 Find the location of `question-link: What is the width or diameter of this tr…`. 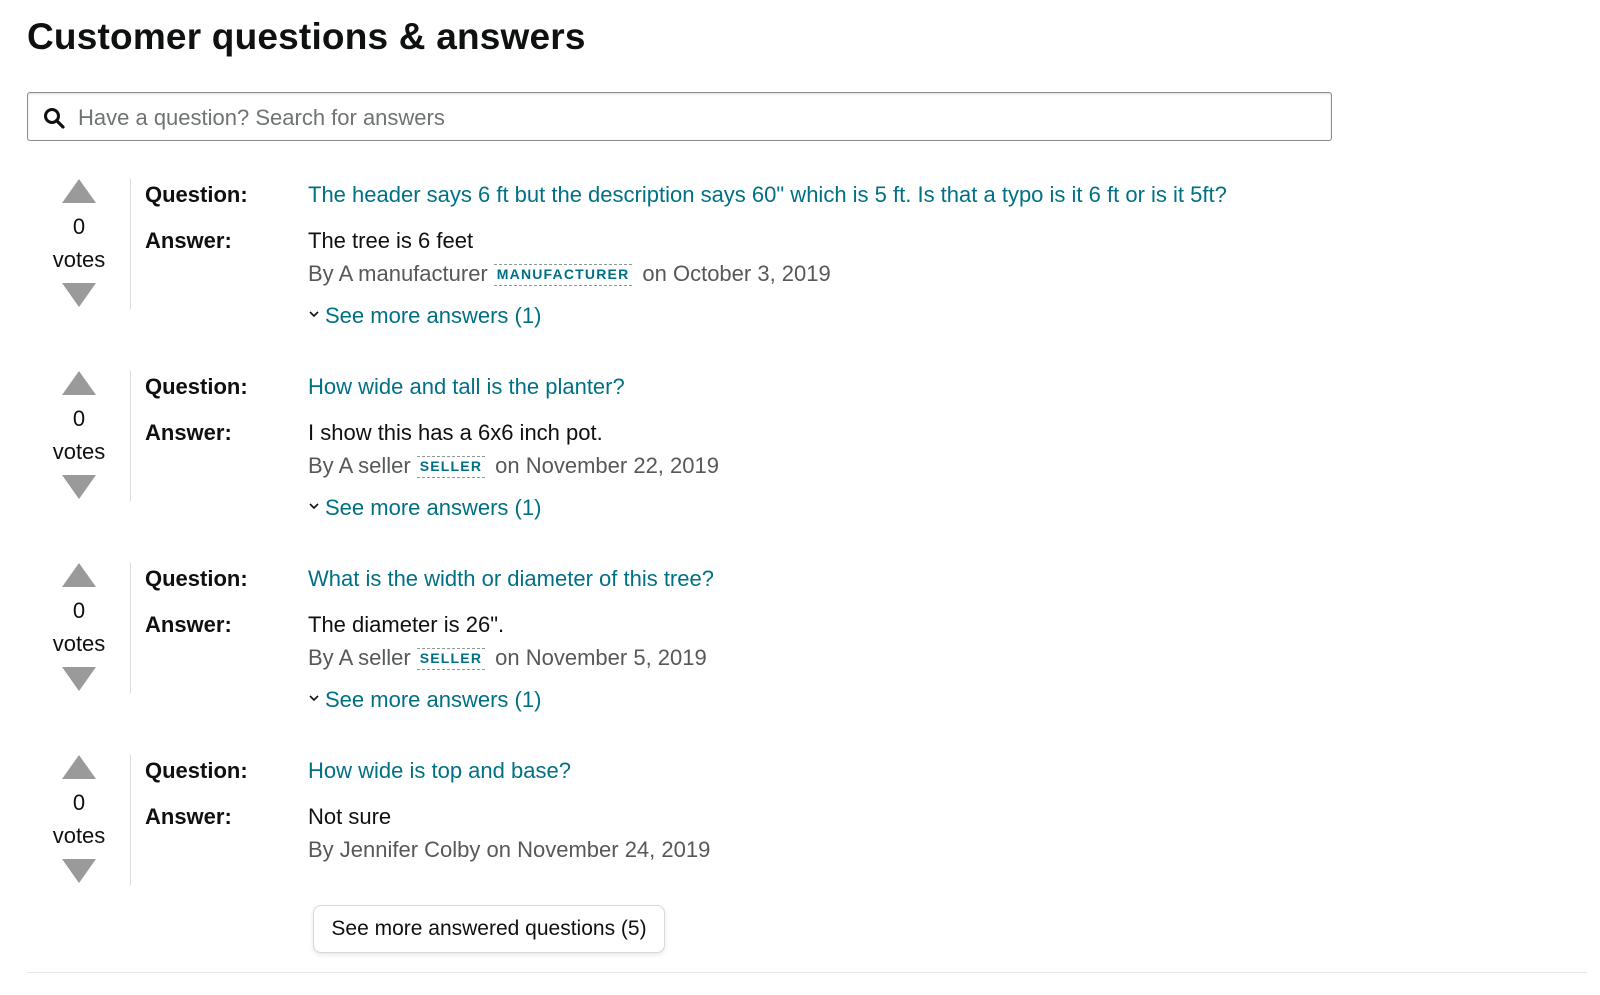

question-link: What is the width or diameter of this tr… is located at coordinates (511, 579).